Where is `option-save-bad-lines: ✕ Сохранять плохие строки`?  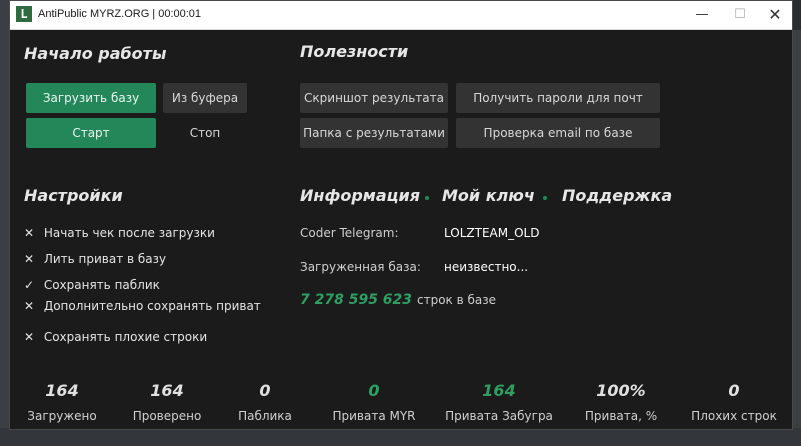 option-save-bad-lines: ✕ Сохранять плохие строки is located at coordinates (115, 337).